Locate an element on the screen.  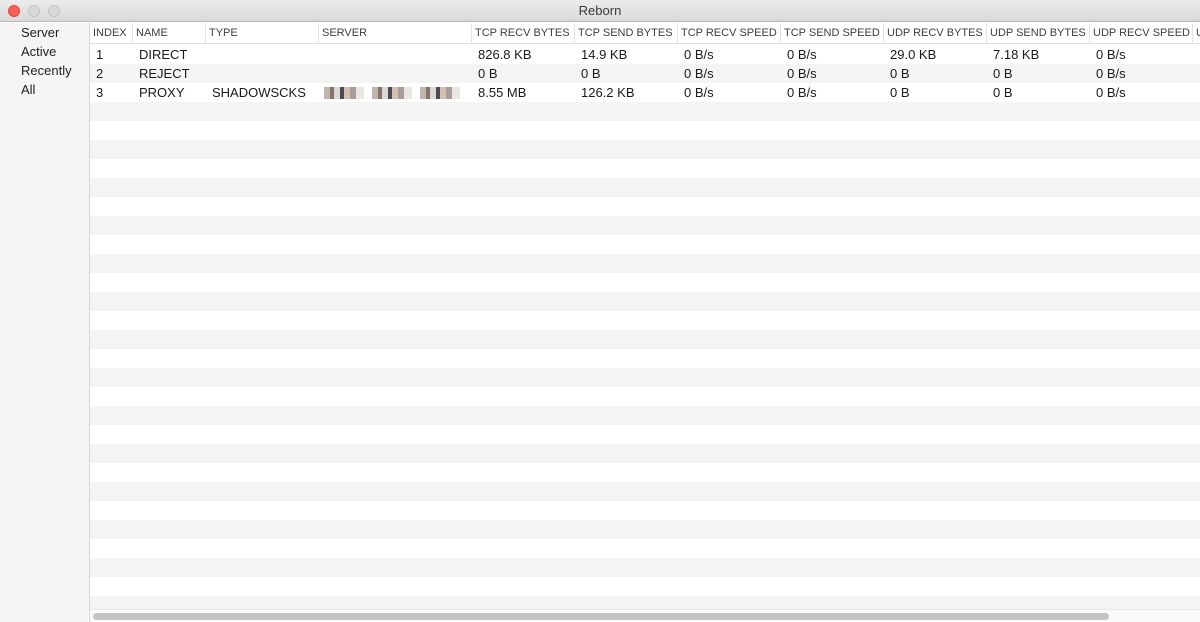
cell-tcp-send-bytes: 0 B is located at coordinates (591, 73).